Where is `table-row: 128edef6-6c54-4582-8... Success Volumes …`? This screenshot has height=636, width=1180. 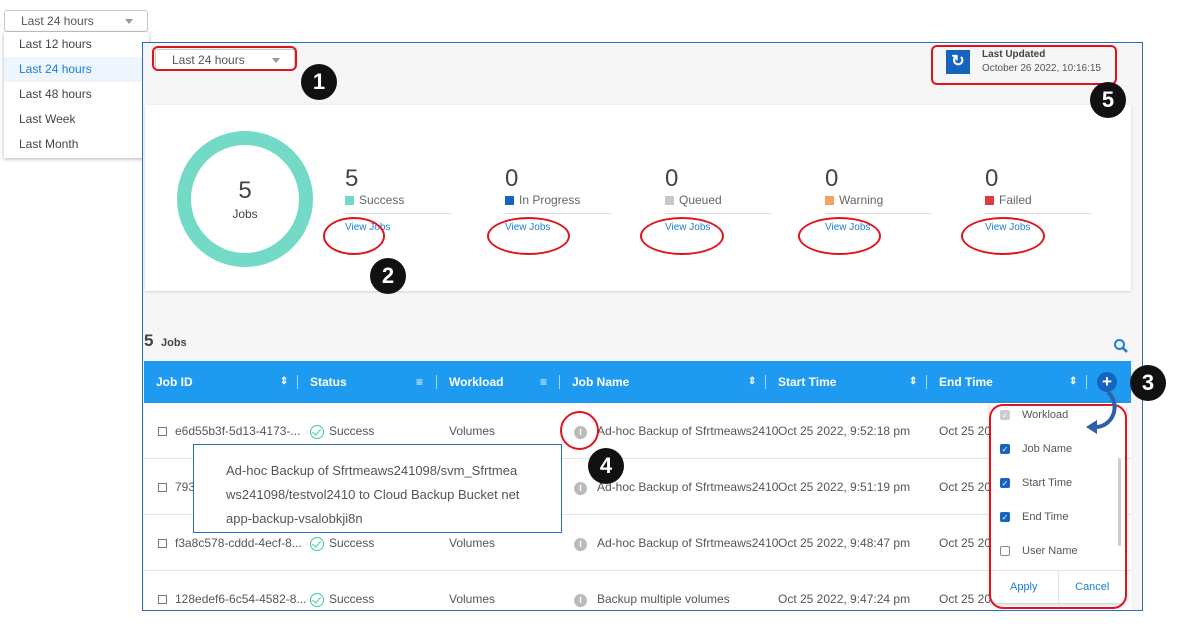 table-row: 128edef6-6c54-4582-8... Success Volumes … is located at coordinates (637, 590).